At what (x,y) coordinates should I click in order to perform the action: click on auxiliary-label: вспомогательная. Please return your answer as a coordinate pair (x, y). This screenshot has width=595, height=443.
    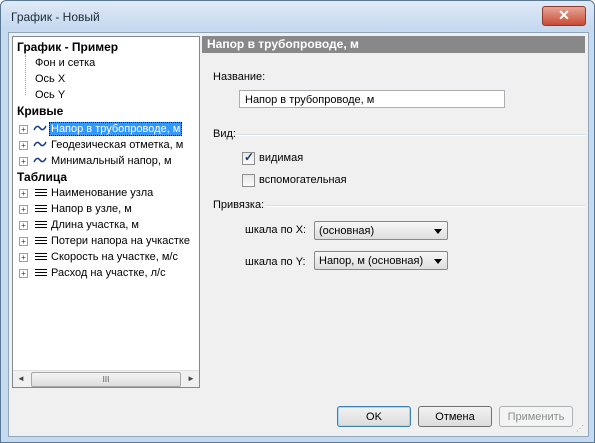
    Looking at the image, I should click on (303, 180).